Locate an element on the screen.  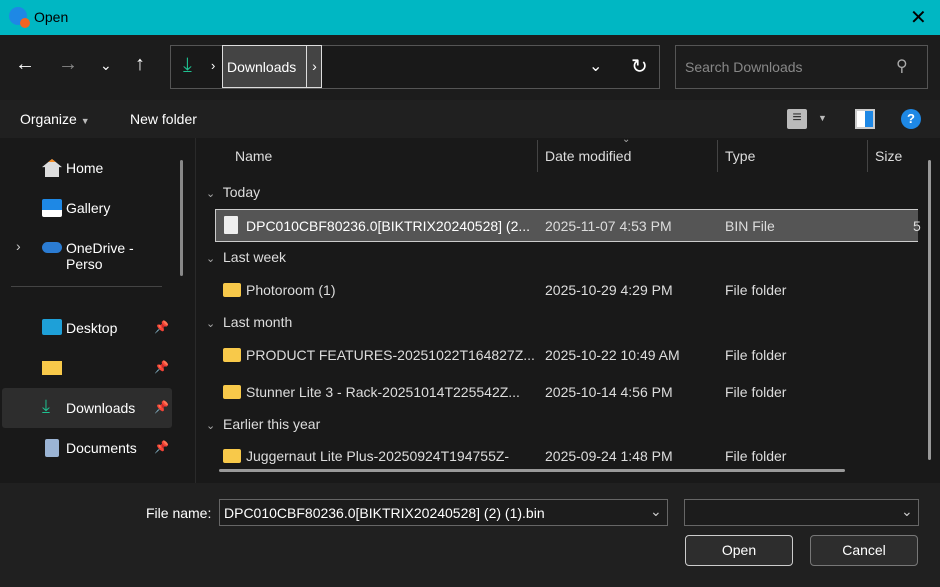
organize-label: Organize is located at coordinates (48, 119).